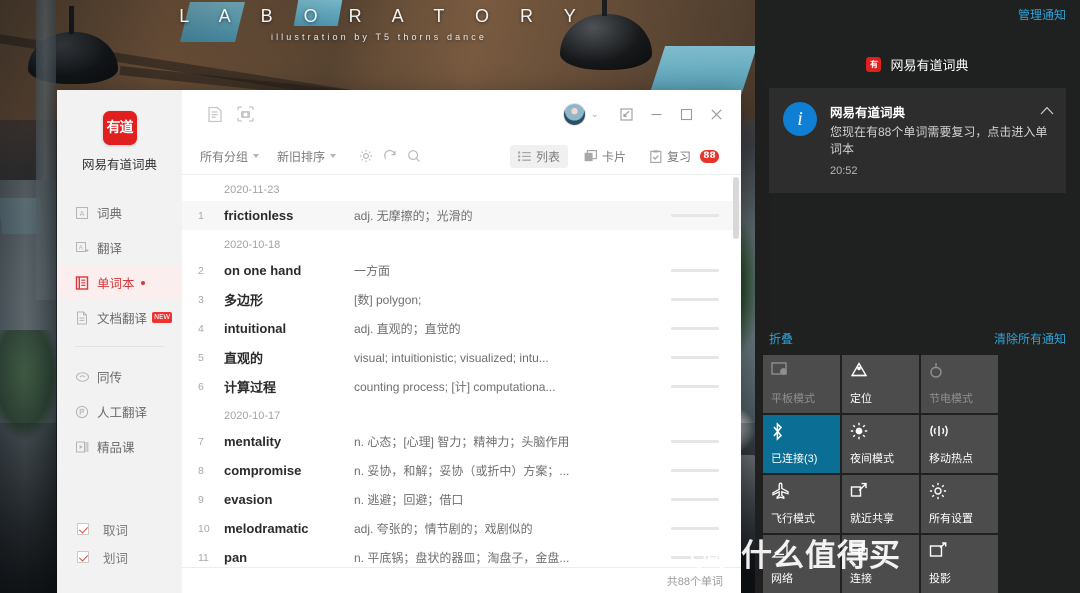 The image size is (1080, 593). I want to click on row-definition: n. 逃避；回避；借口, so click(409, 500).